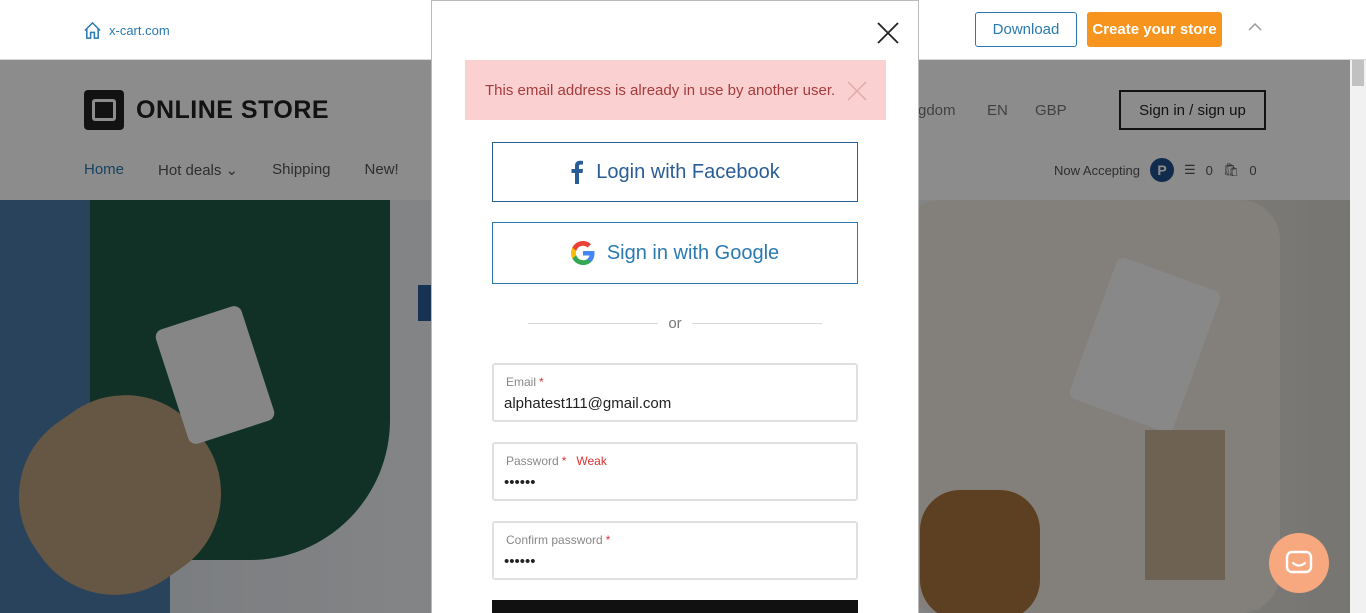 The image size is (1366, 613). What do you see at coordinates (1154, 29) in the screenshot?
I see `create-store-button: Create your store` at bounding box center [1154, 29].